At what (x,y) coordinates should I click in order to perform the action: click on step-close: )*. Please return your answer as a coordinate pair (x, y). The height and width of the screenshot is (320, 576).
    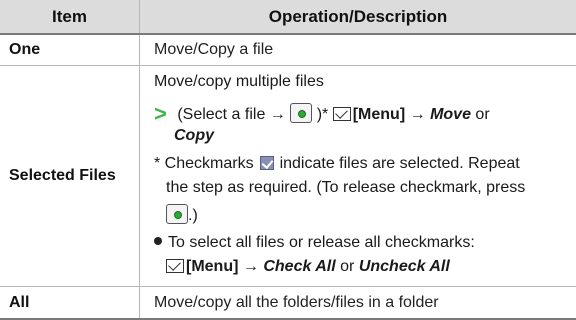
    Looking at the image, I should click on (322, 114).